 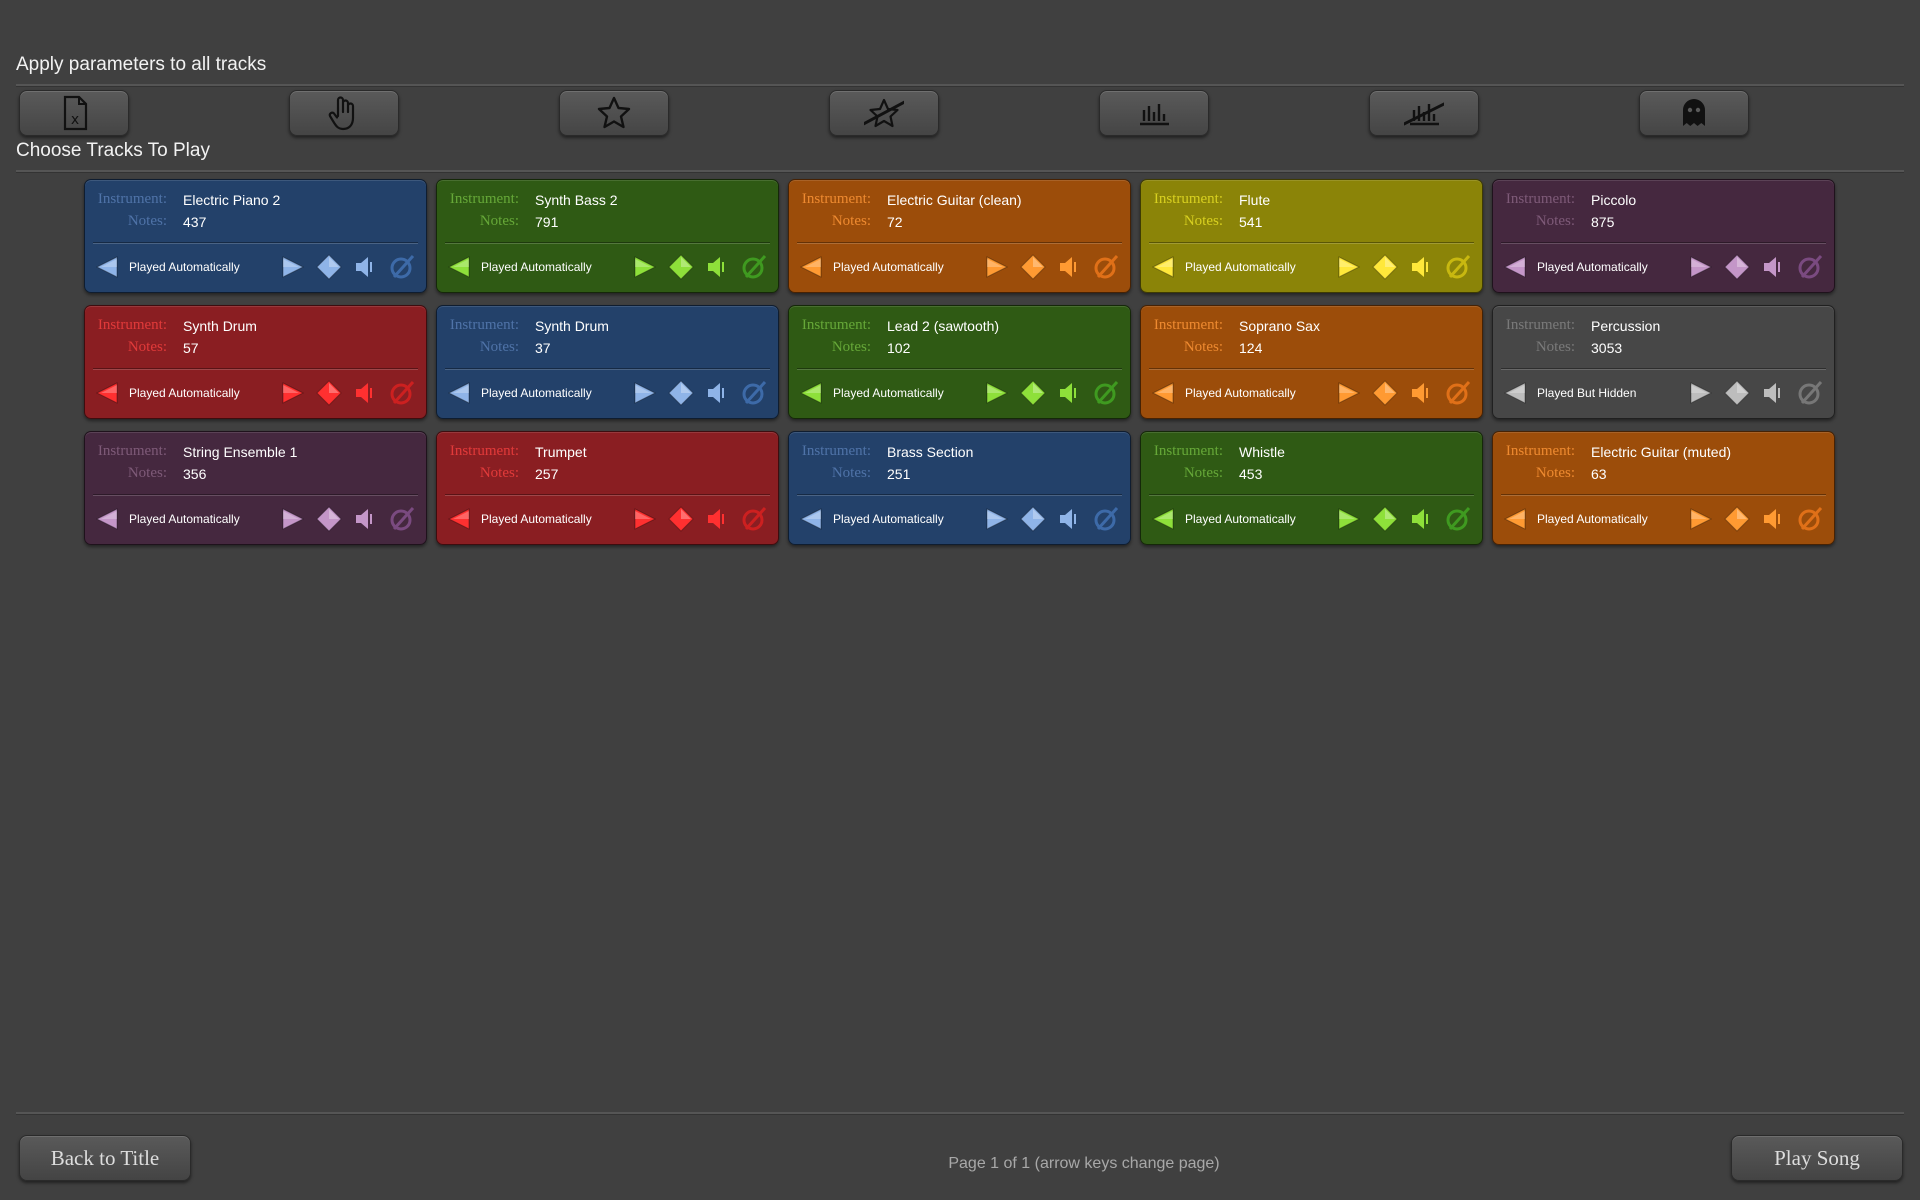 What do you see at coordinates (1424, 113) in the screenshot?
I see `hide-stats-all-button` at bounding box center [1424, 113].